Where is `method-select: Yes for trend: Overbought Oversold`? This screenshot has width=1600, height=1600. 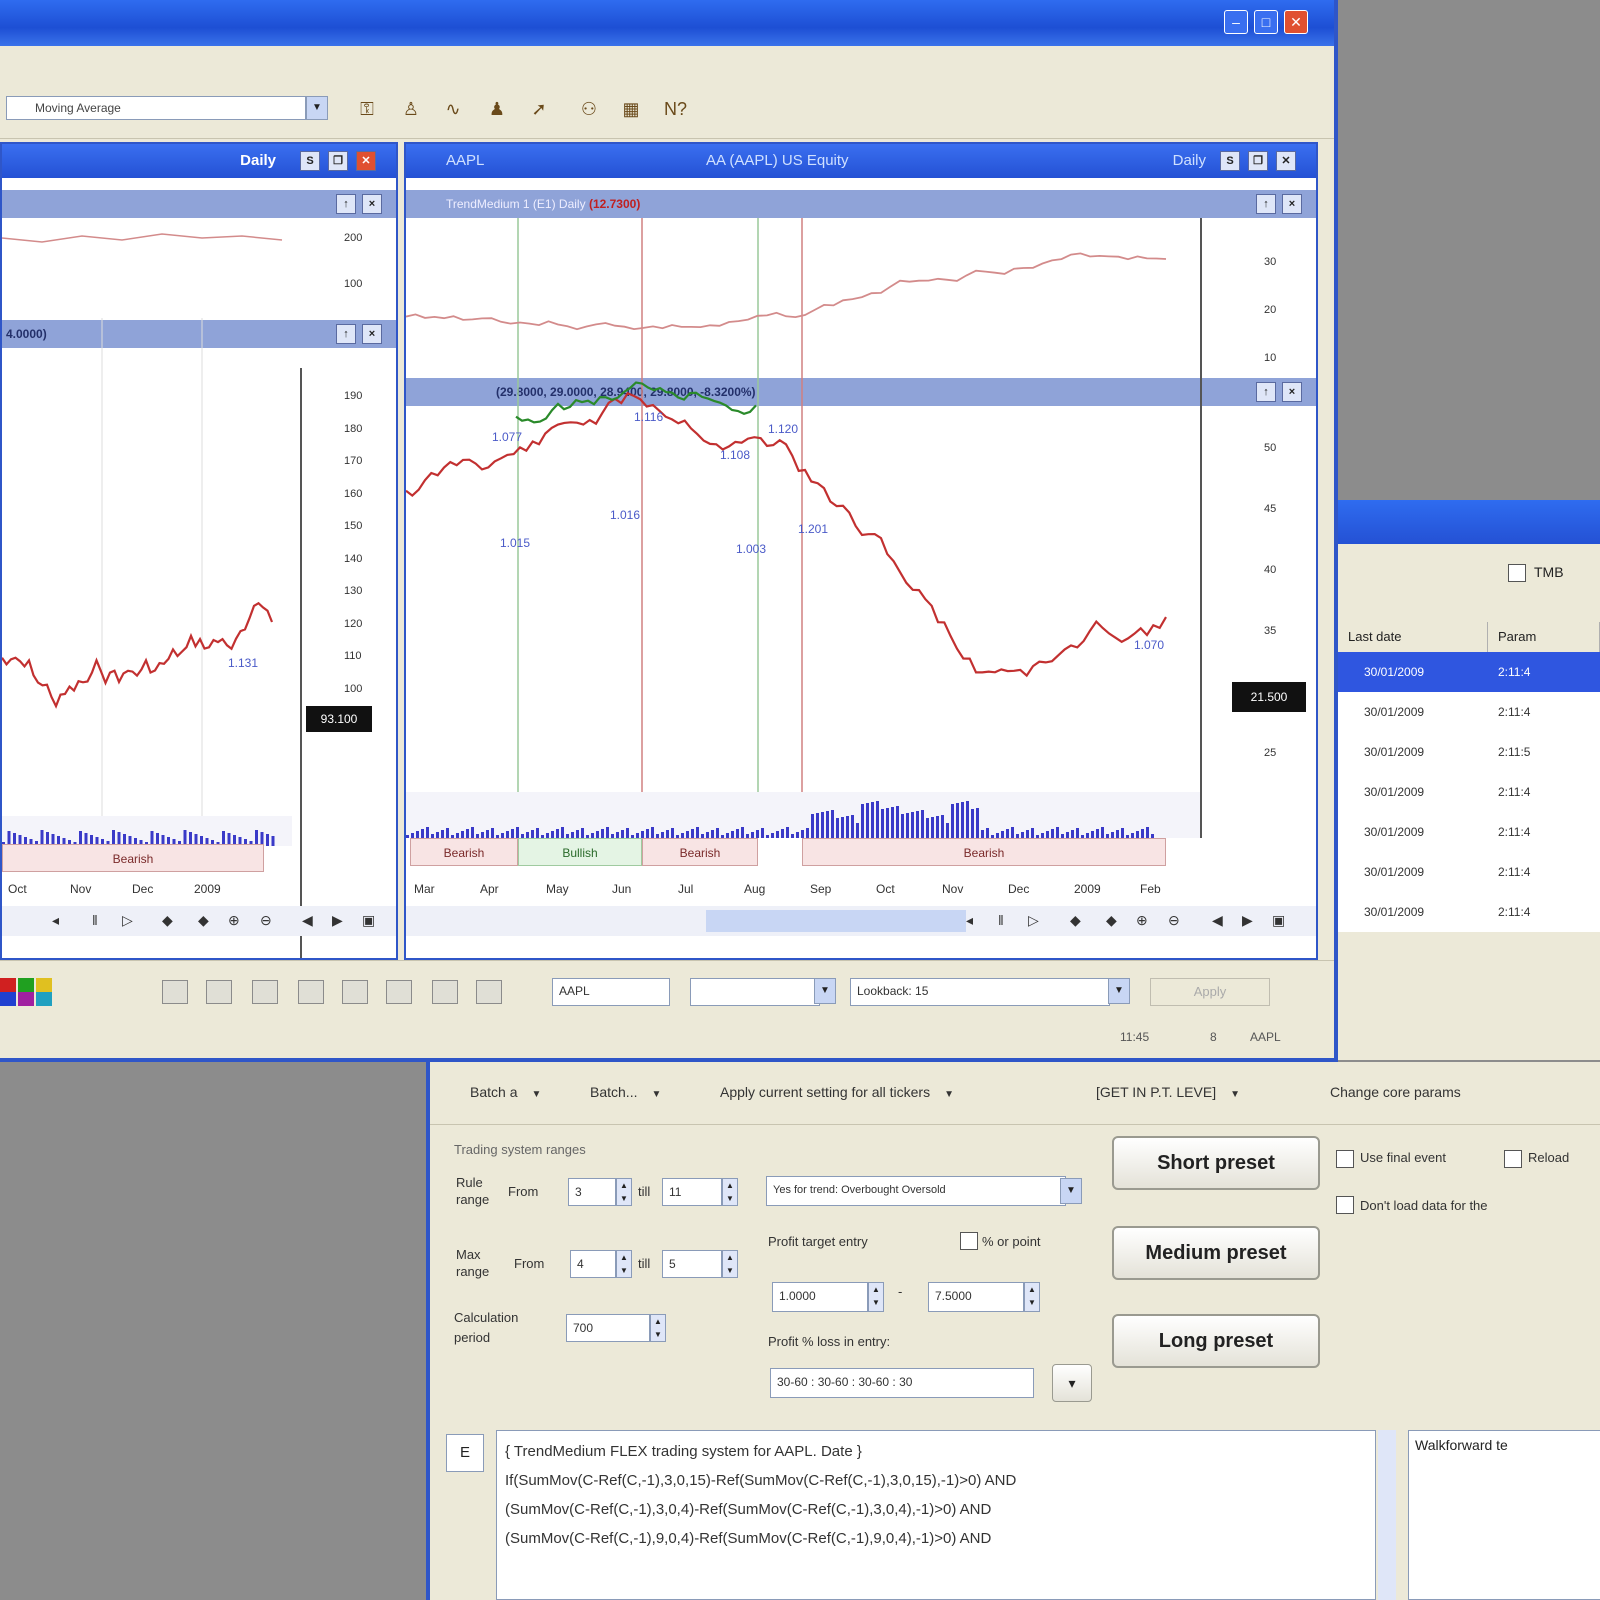 method-select: Yes for trend: Overbought Oversold is located at coordinates (916, 1191).